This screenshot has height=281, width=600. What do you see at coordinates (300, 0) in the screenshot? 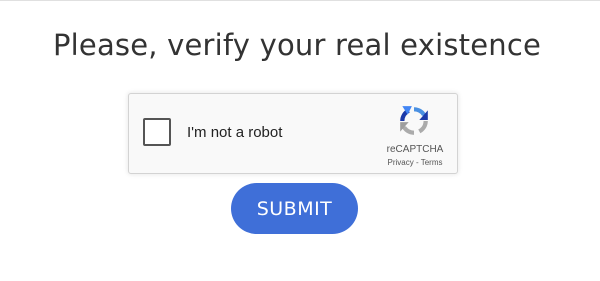
I see `top-divider` at bounding box center [300, 0].